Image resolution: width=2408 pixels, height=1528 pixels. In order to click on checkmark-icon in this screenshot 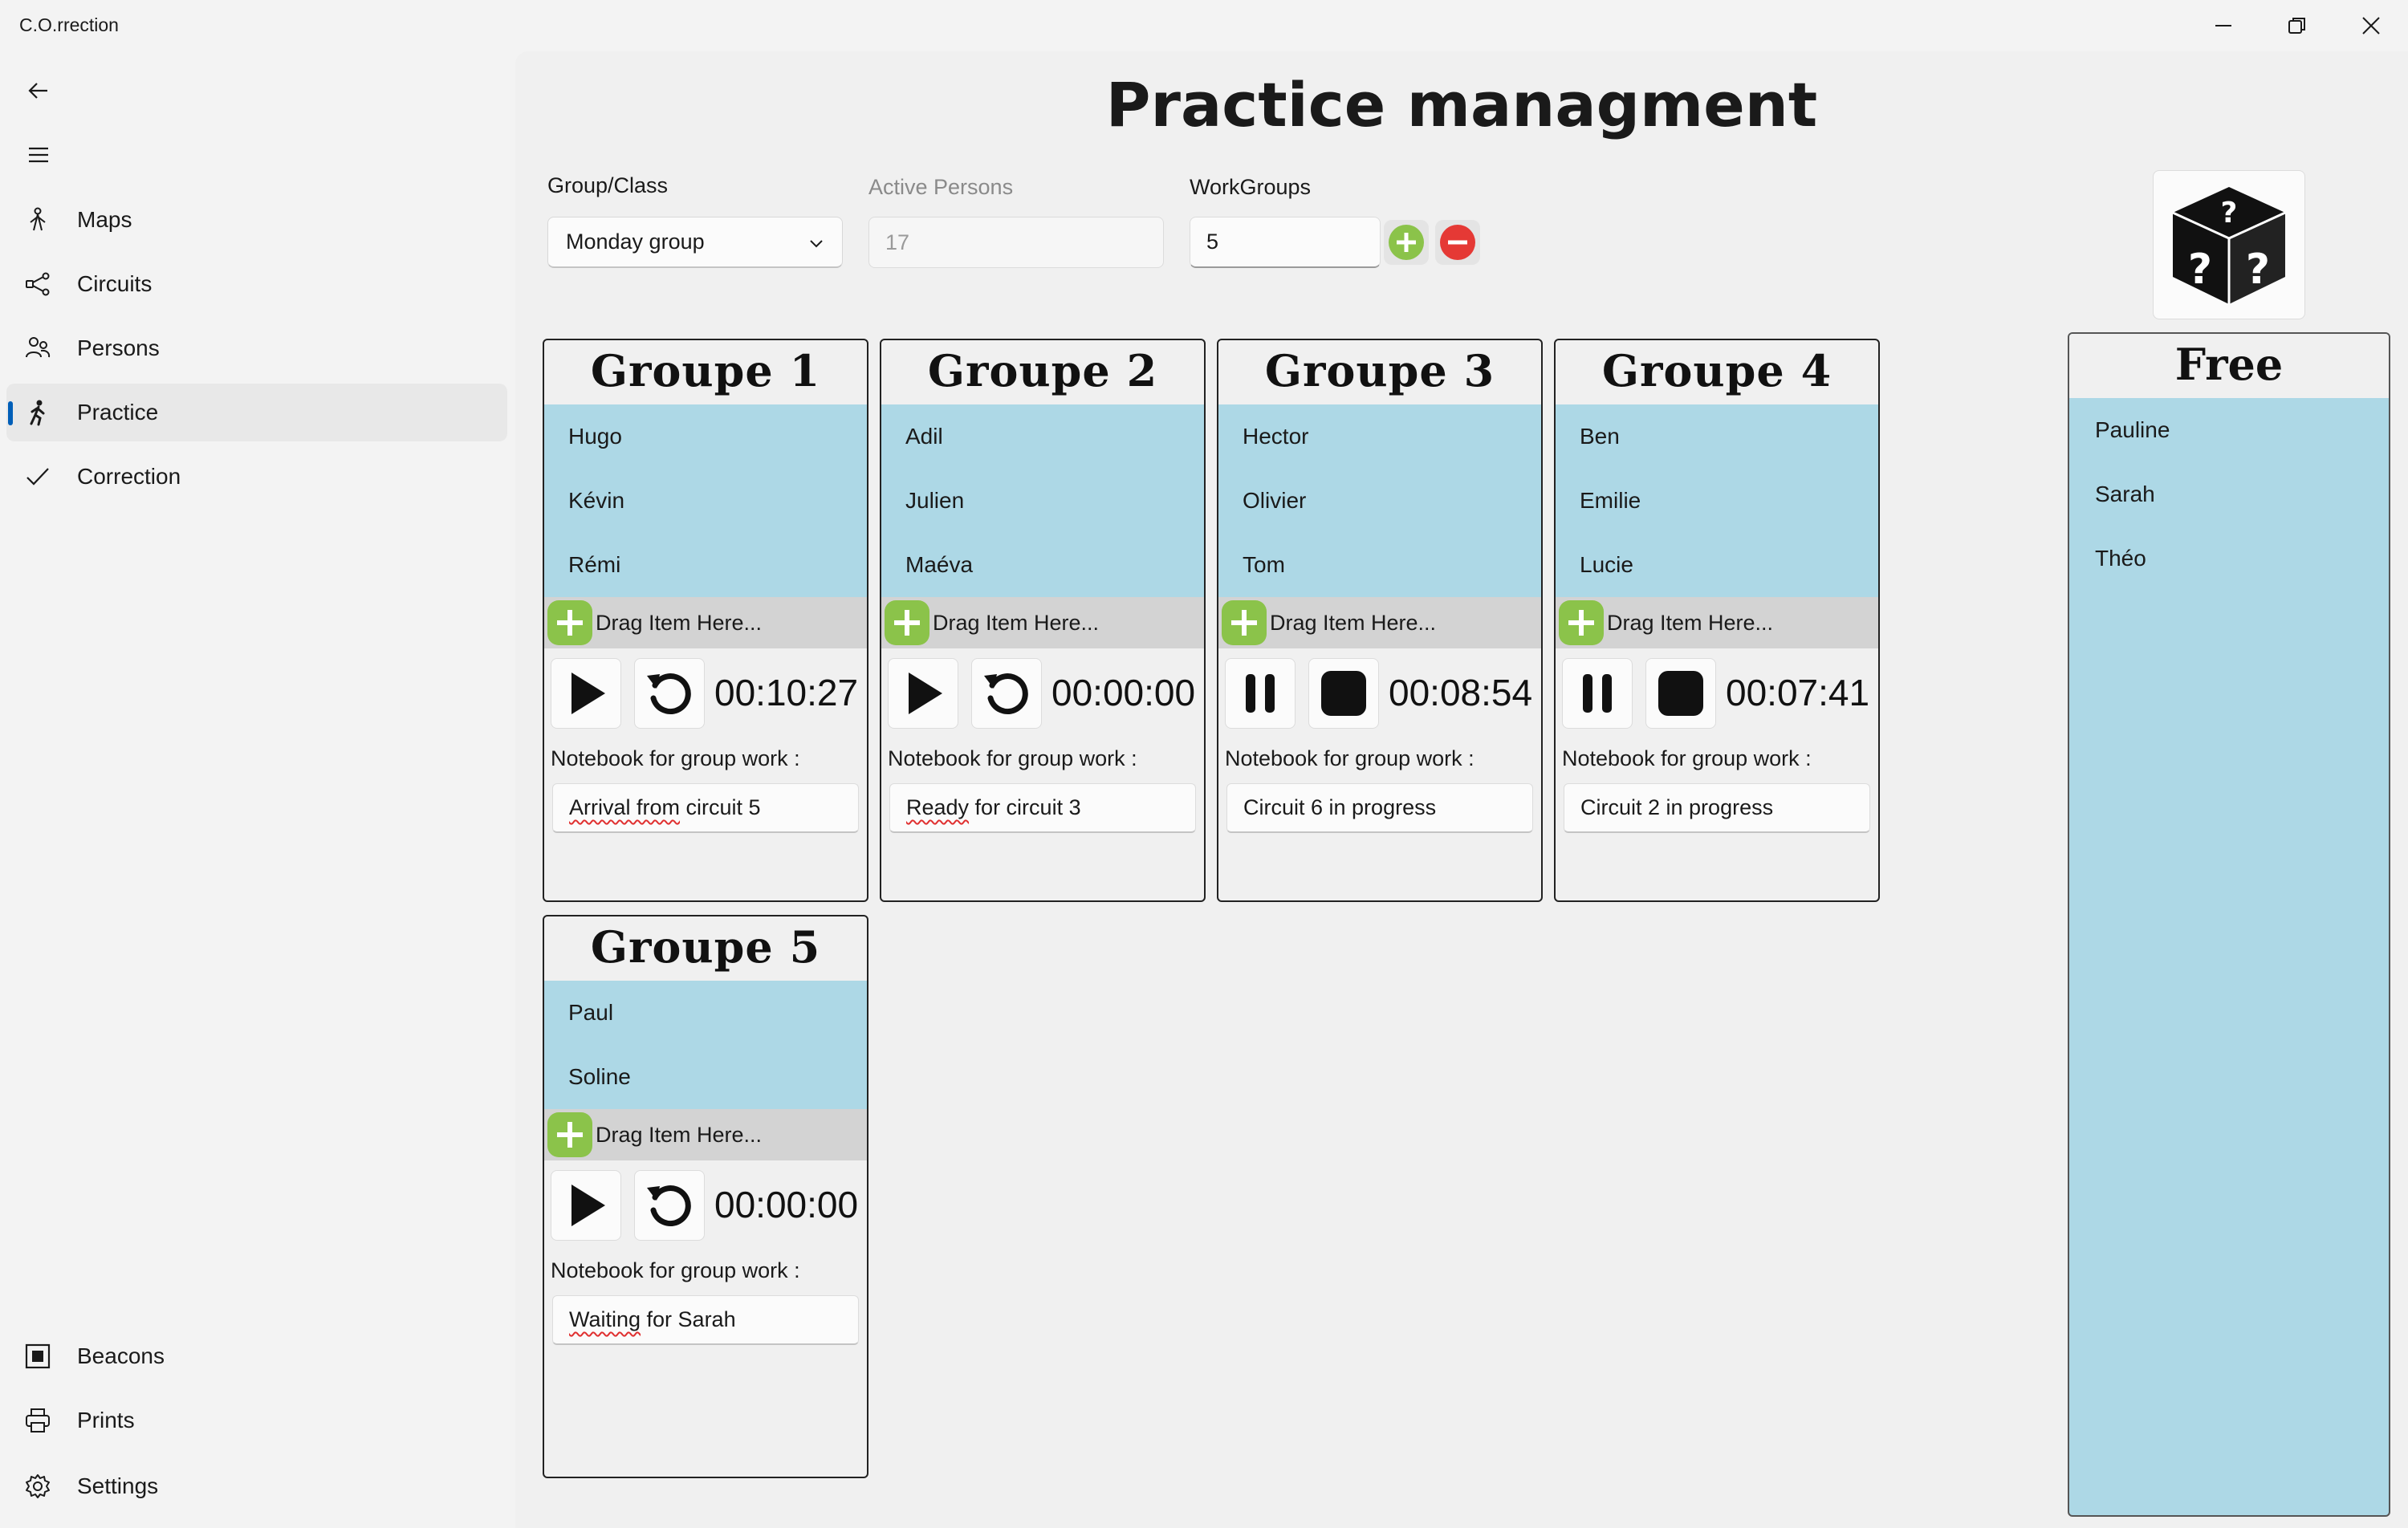, I will do `click(37, 477)`.